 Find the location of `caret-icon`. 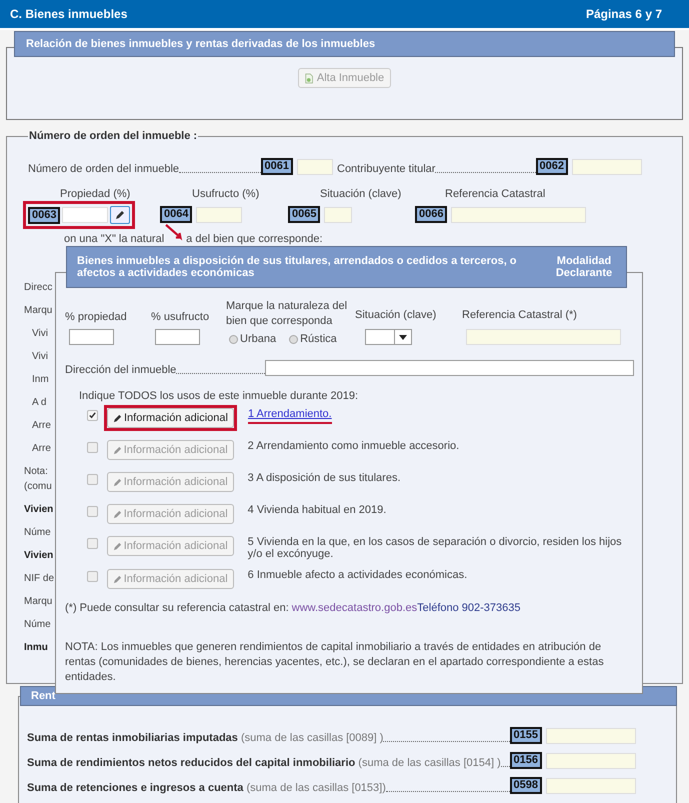

caret-icon is located at coordinates (403, 337).